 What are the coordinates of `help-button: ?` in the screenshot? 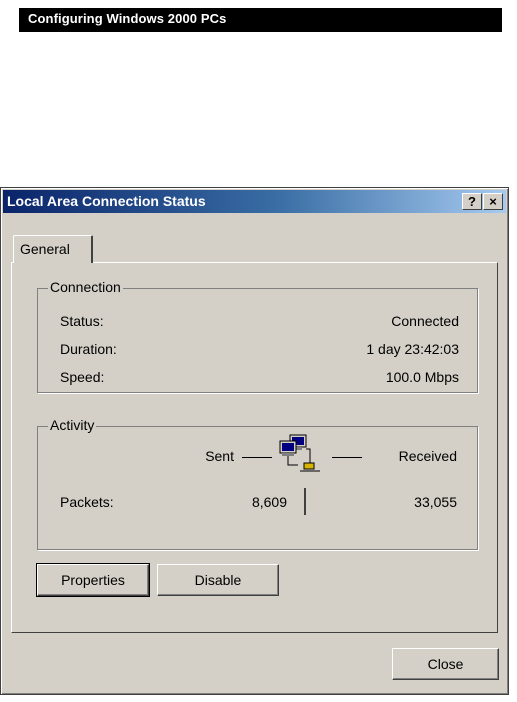 It's located at (472, 201).